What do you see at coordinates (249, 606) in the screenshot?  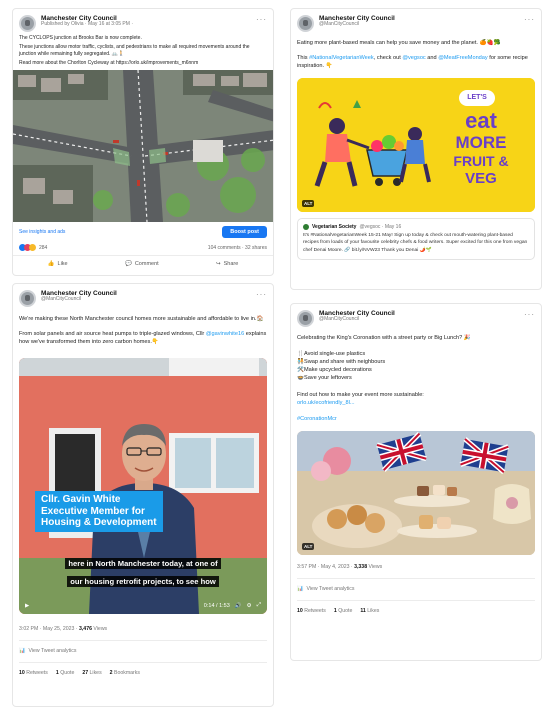 I see `settings-icon: ⚙` at bounding box center [249, 606].